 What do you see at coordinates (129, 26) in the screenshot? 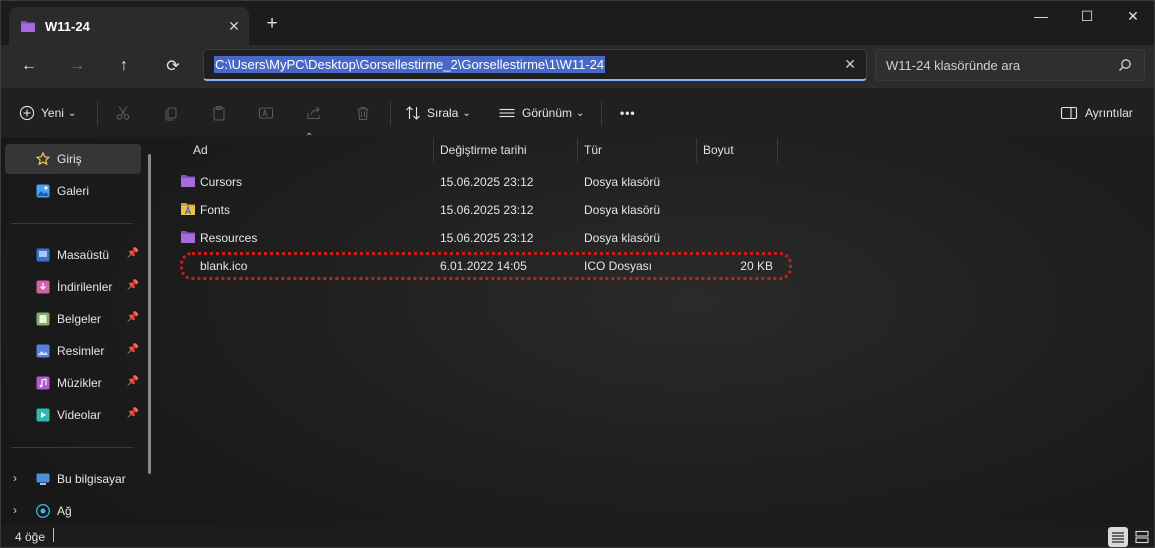
I see `tab-w11-24: W11-24 ✕` at bounding box center [129, 26].